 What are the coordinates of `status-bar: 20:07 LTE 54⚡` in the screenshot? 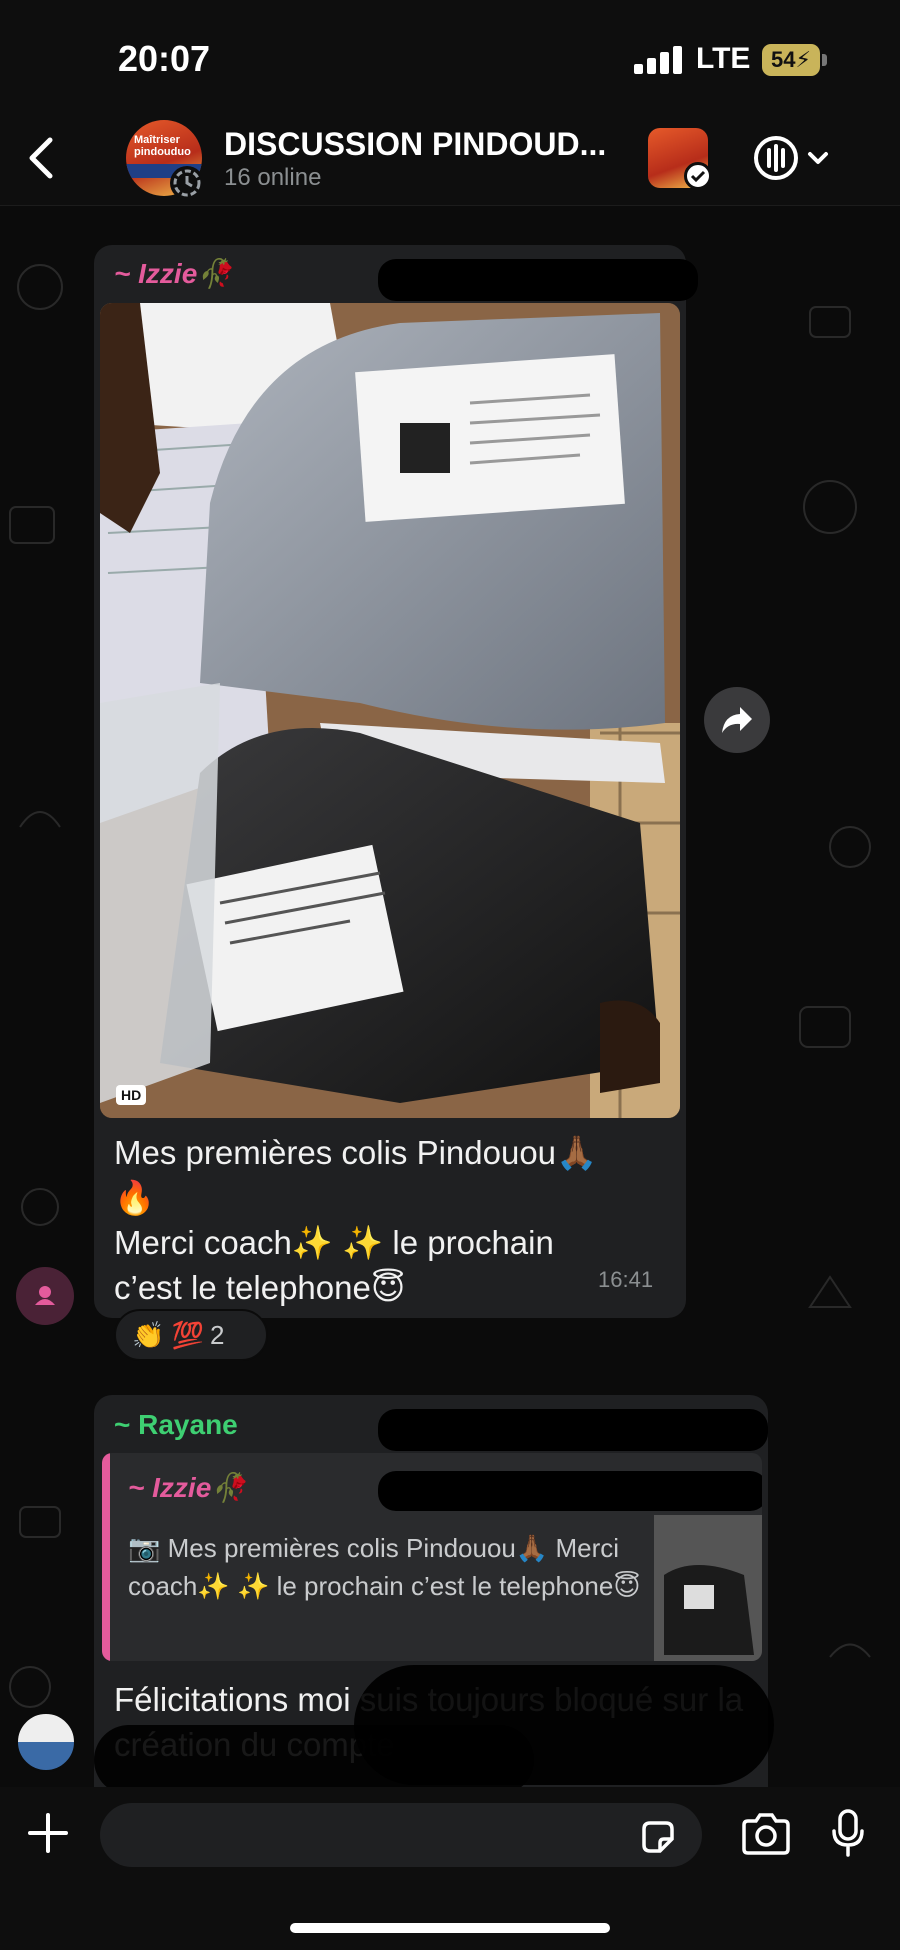 It's located at (450, 55).